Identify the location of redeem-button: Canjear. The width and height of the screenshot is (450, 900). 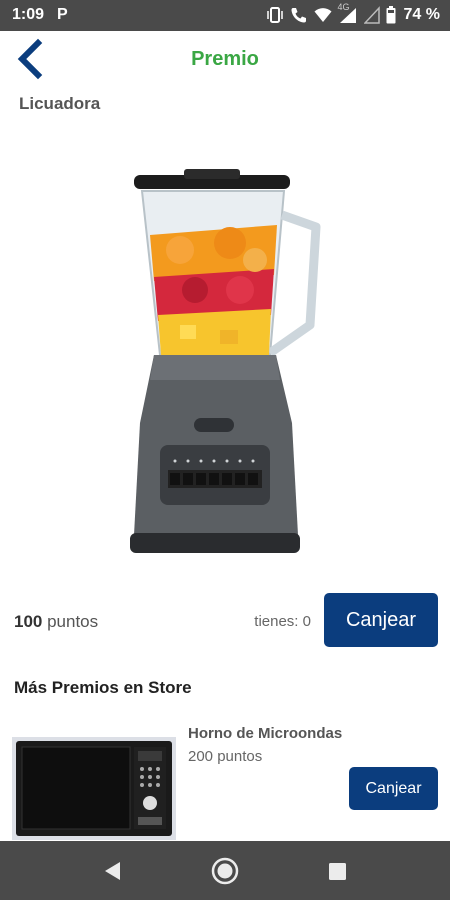
(381, 620).